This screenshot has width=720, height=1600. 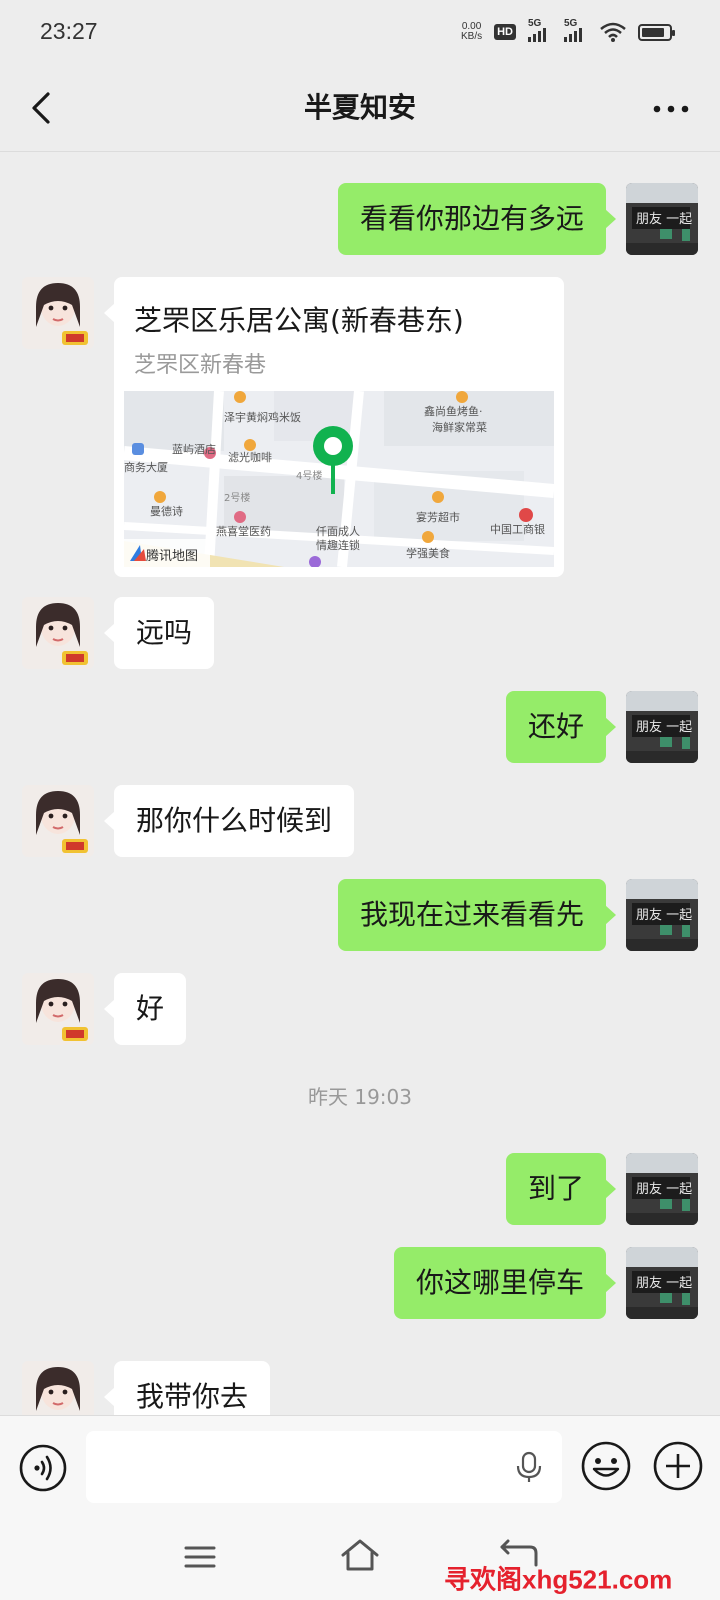 I want to click on map-poi-label: 曼德诗, so click(x=166, y=511).